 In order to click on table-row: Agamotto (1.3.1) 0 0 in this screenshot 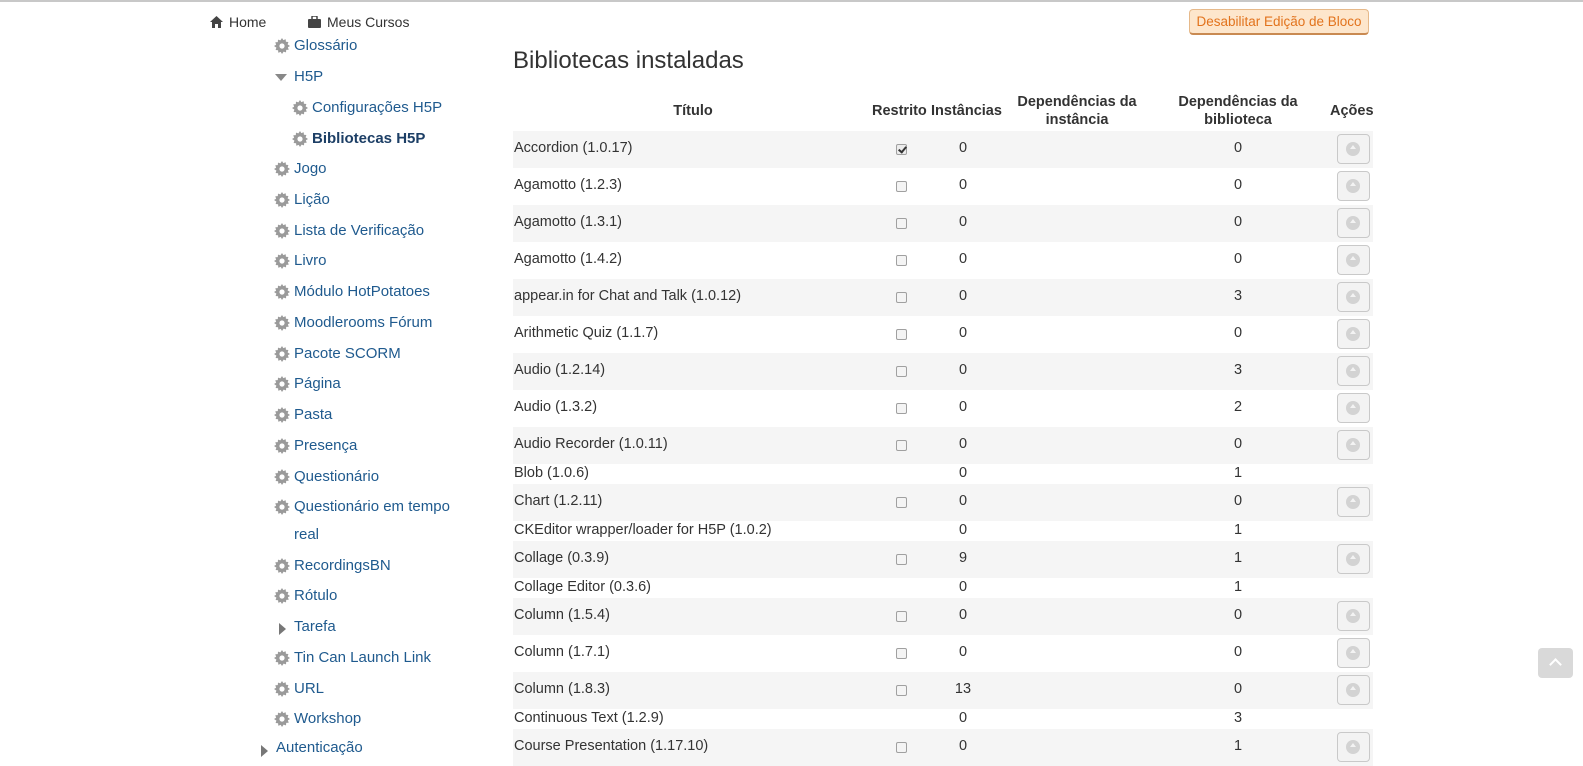, I will do `click(943, 223)`.